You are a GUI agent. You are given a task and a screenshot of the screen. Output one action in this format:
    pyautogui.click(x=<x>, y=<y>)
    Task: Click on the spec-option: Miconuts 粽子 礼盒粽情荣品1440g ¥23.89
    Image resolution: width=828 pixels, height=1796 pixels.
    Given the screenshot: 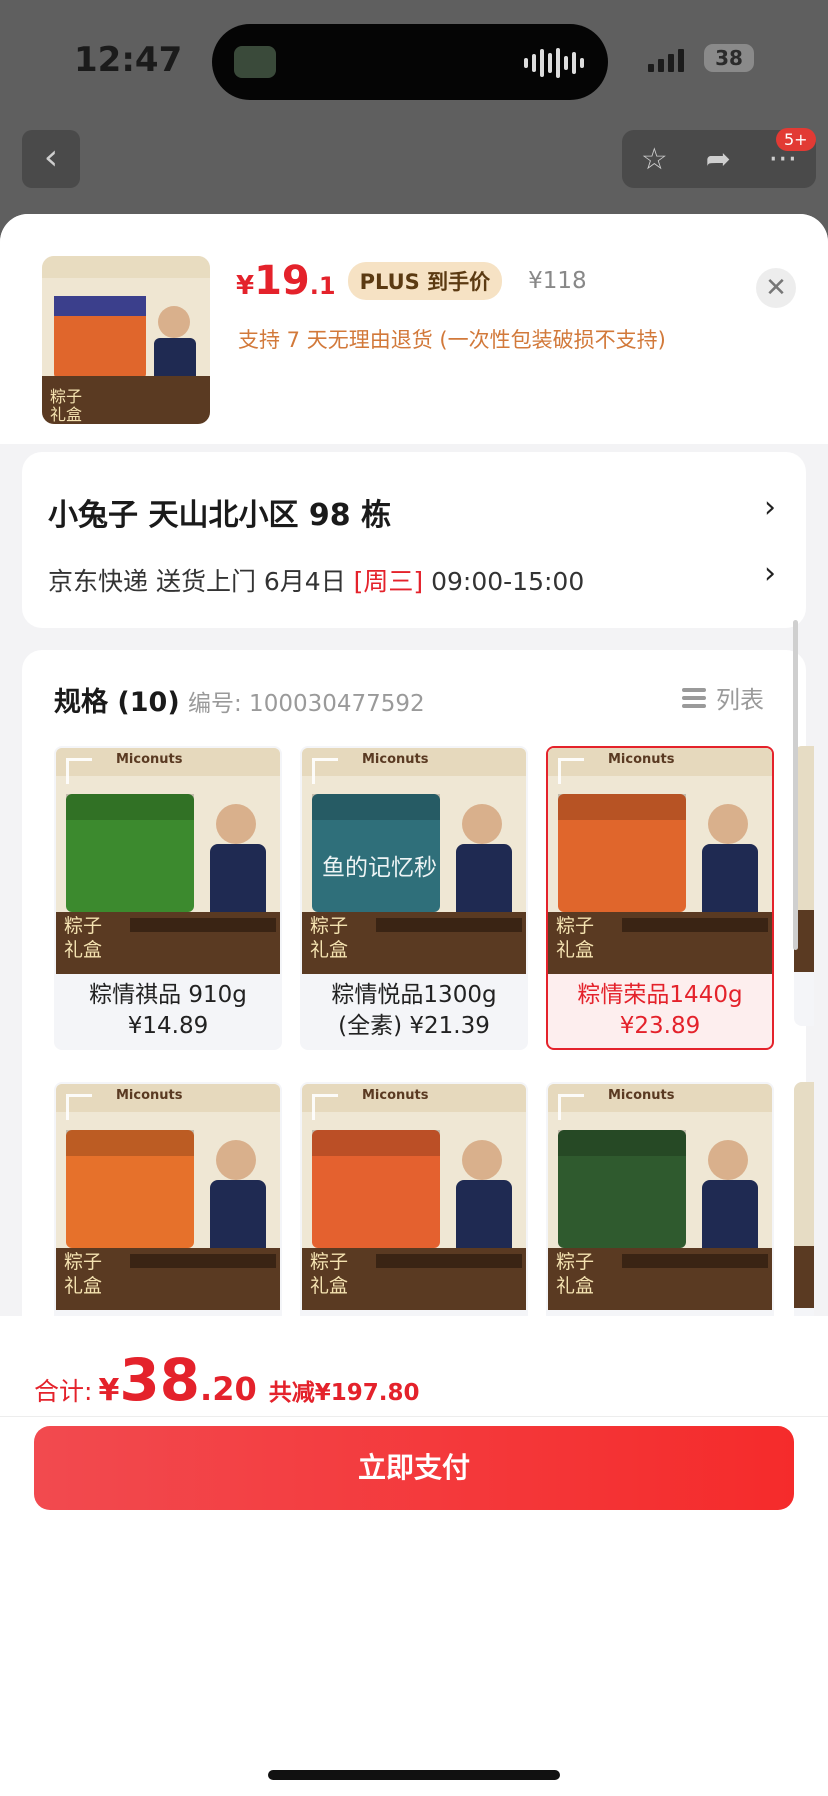 What is the action you would take?
    pyautogui.click(x=660, y=898)
    